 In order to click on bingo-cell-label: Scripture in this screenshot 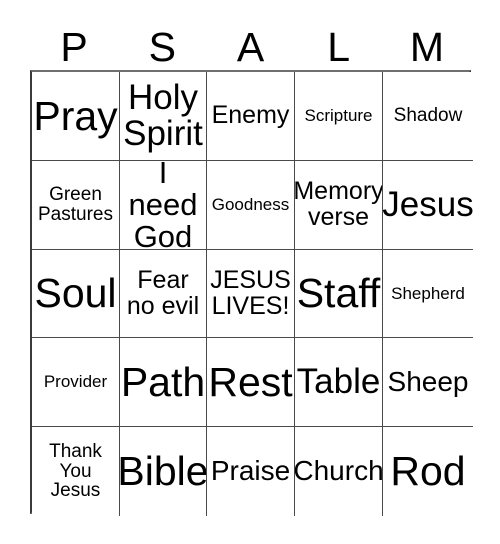, I will do `click(338, 116)`.